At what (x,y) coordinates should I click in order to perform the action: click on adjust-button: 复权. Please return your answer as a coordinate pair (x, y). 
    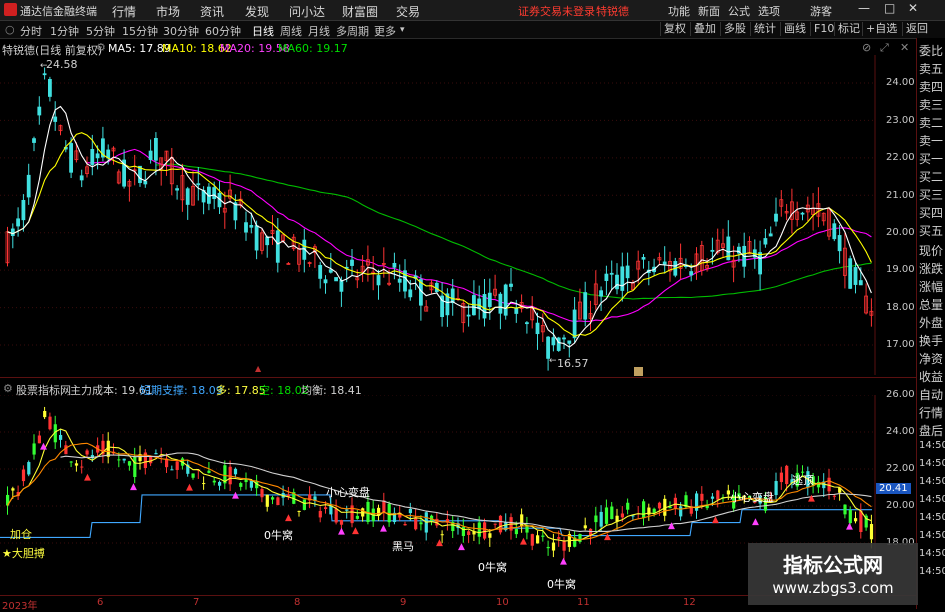
    Looking at the image, I should click on (674, 29).